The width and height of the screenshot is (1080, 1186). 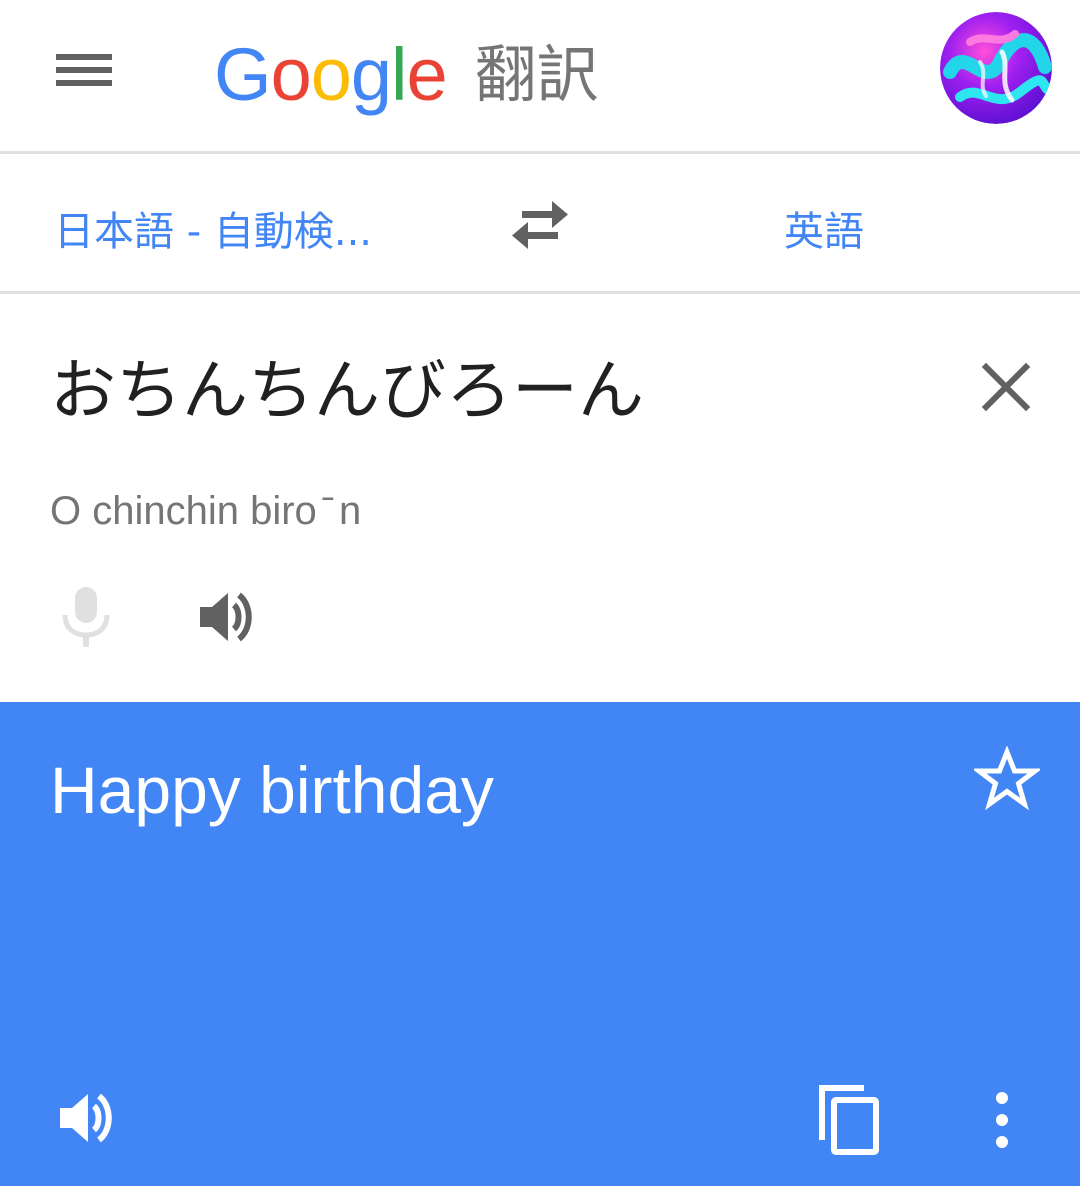 I want to click on language-bar: 日本語 - 自動検... 英語, so click(x=540, y=225).